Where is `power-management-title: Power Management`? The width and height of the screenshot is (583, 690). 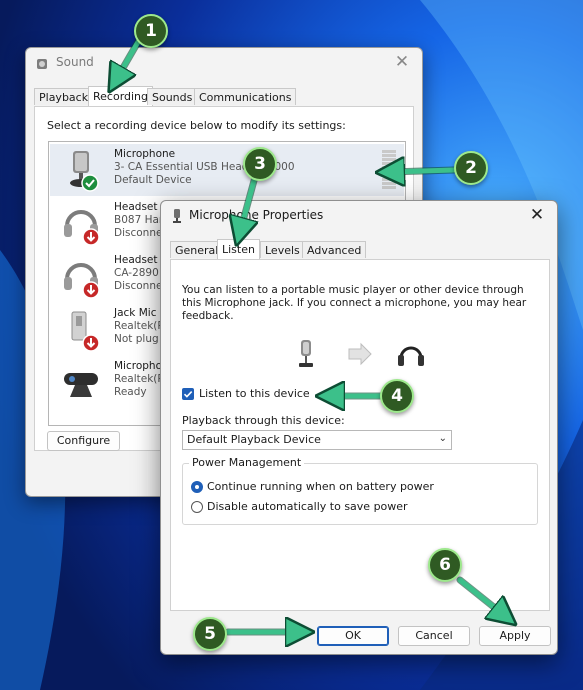 power-management-title: Power Management is located at coordinates (247, 462).